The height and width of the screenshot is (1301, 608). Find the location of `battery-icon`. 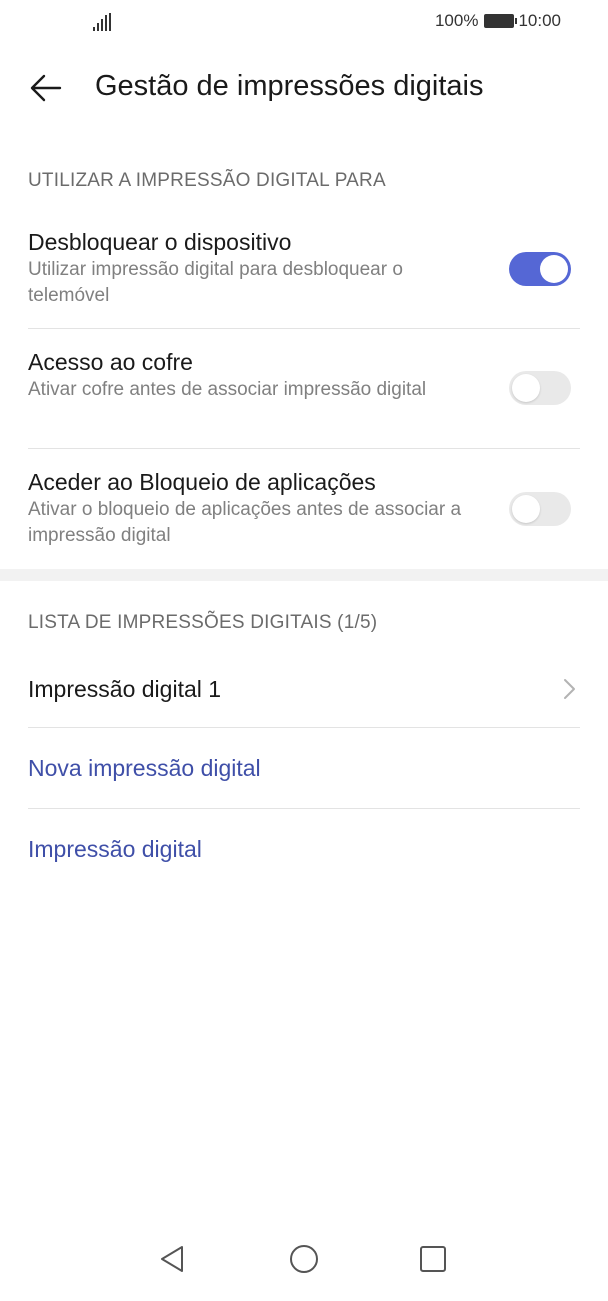

battery-icon is located at coordinates (501, 21).